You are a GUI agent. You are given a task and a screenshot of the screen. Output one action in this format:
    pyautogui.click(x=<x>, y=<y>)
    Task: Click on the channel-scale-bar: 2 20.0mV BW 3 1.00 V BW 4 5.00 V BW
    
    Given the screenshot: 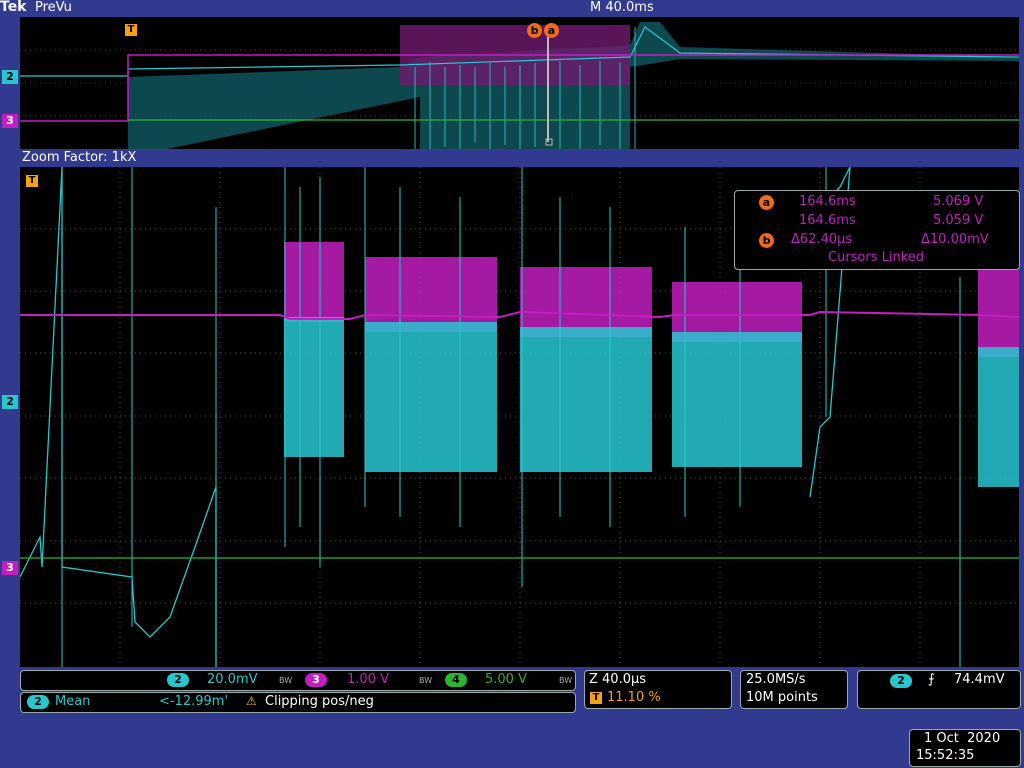 What is the action you would take?
    pyautogui.click(x=298, y=680)
    